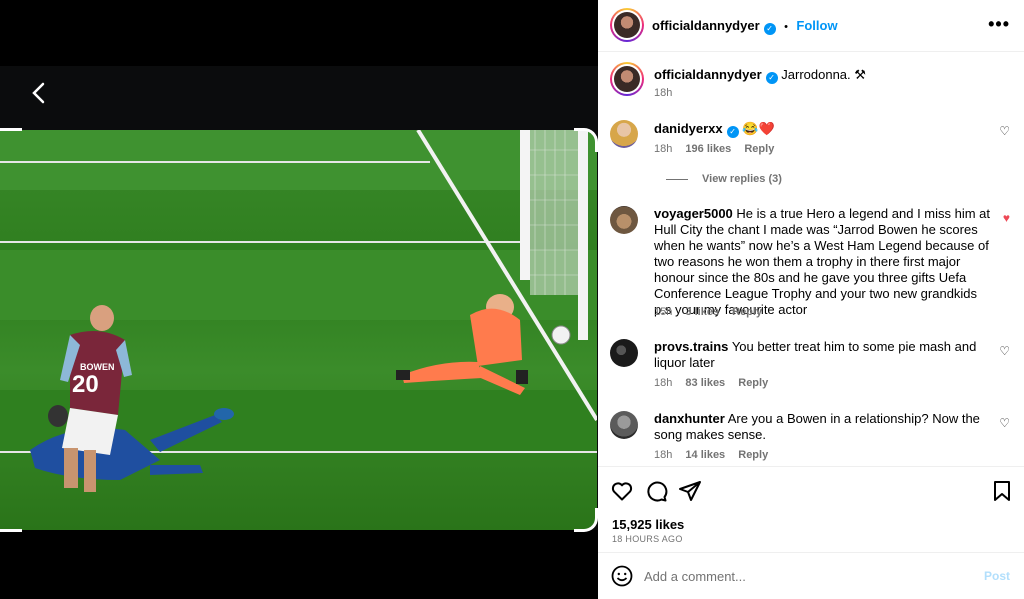  I want to click on comment-input, so click(804, 576).